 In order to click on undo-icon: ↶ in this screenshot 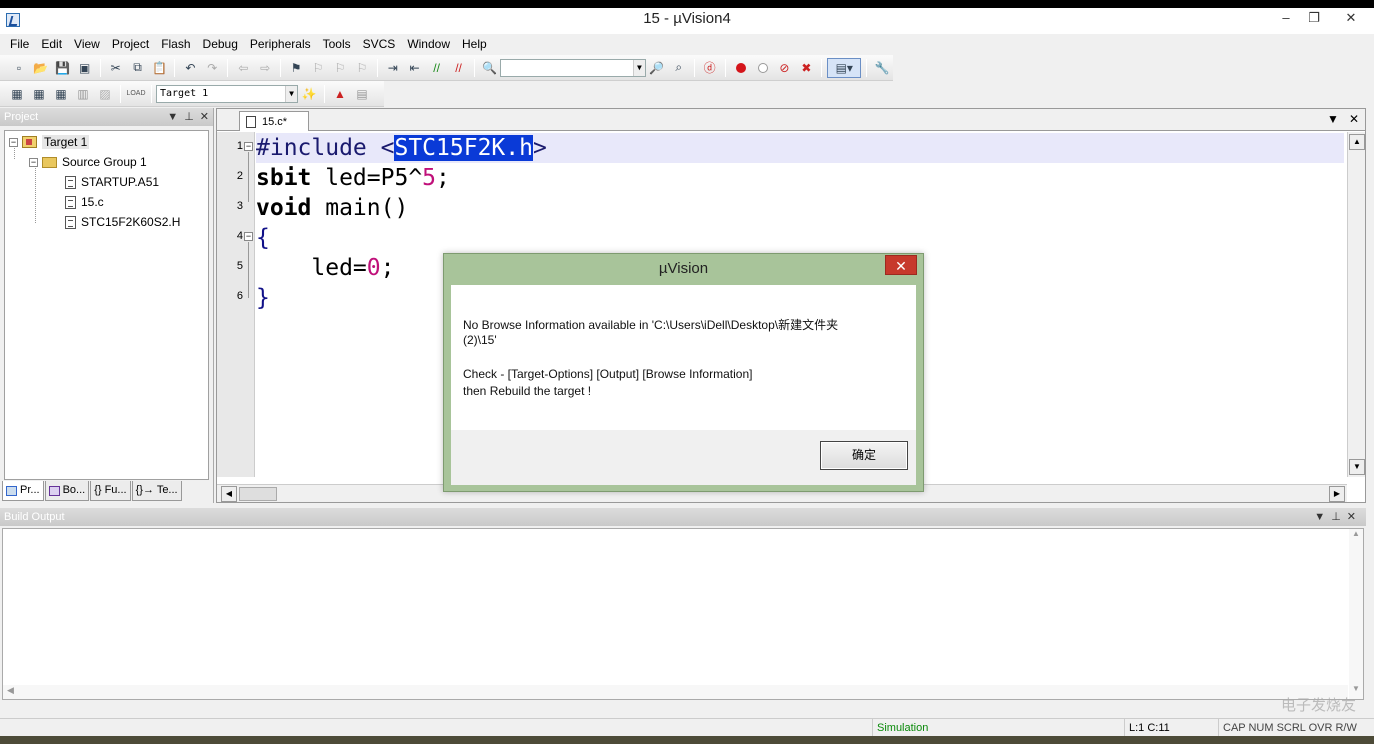, I will do `click(190, 68)`.